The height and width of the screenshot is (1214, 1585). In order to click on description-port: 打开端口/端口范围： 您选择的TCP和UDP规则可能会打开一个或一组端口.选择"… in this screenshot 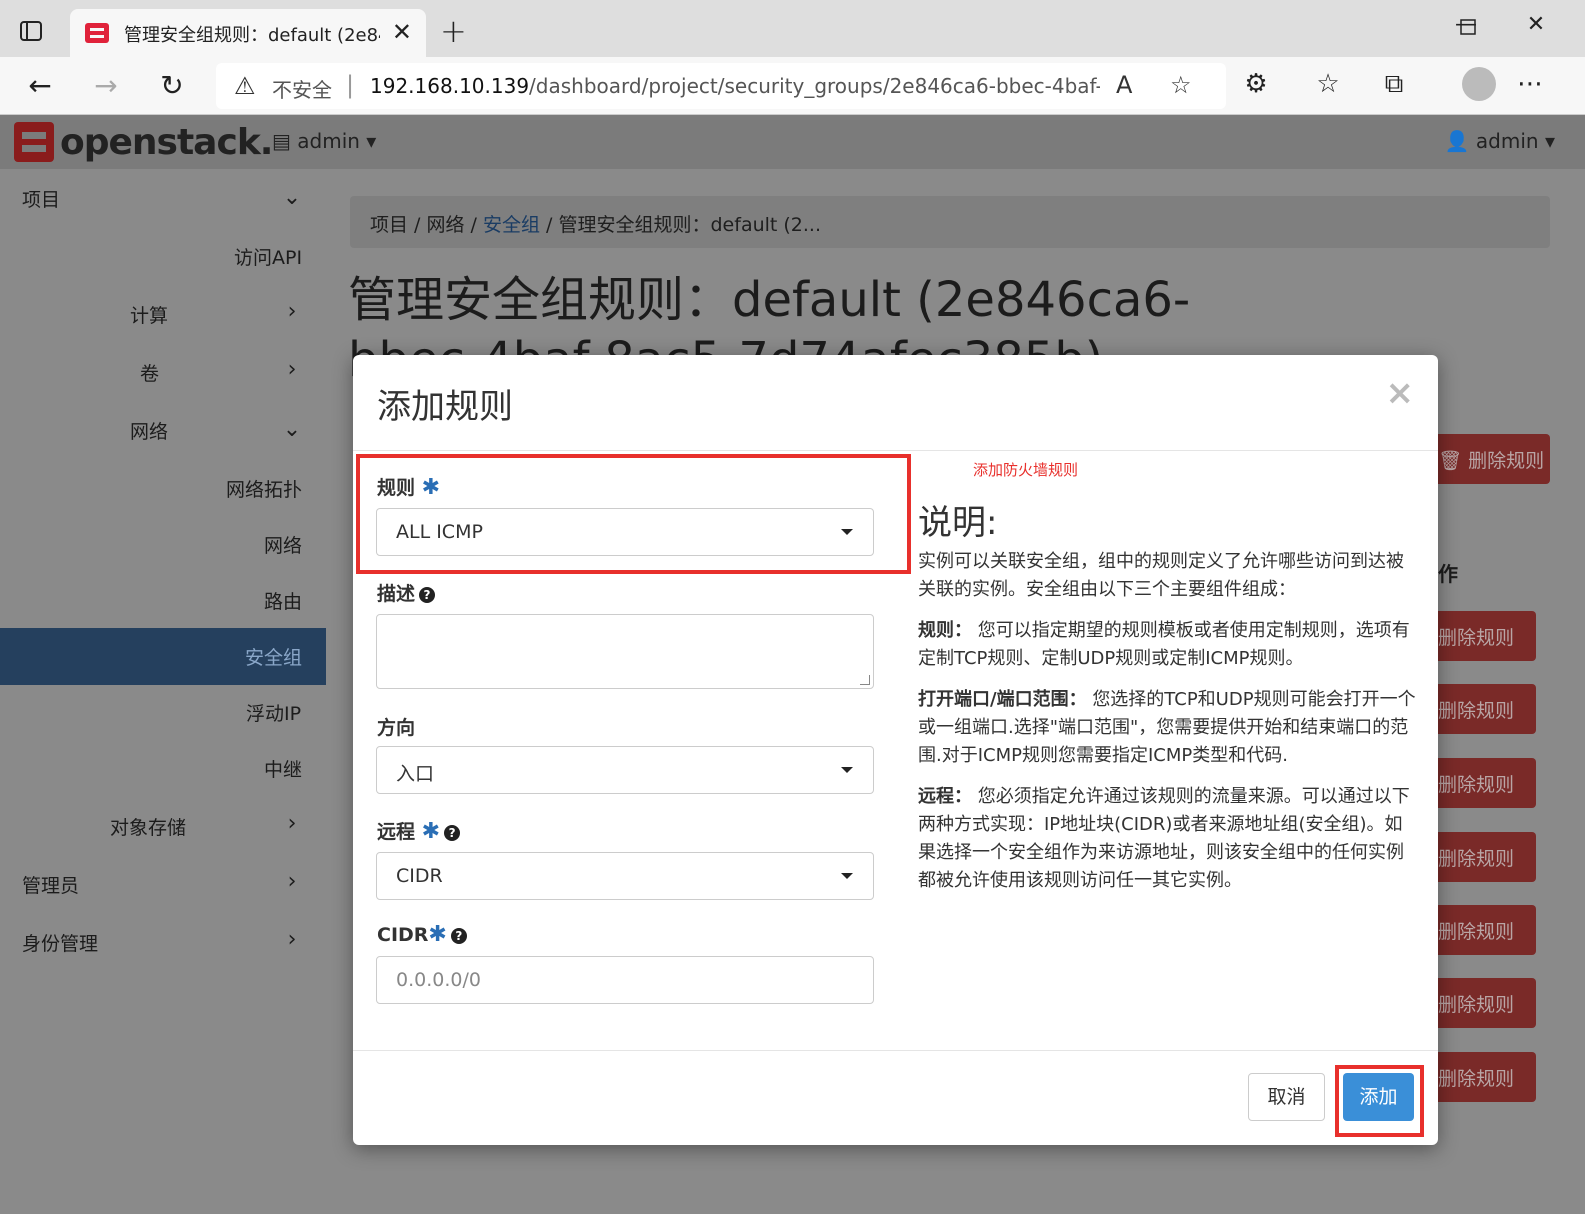, I will do `click(1167, 727)`.